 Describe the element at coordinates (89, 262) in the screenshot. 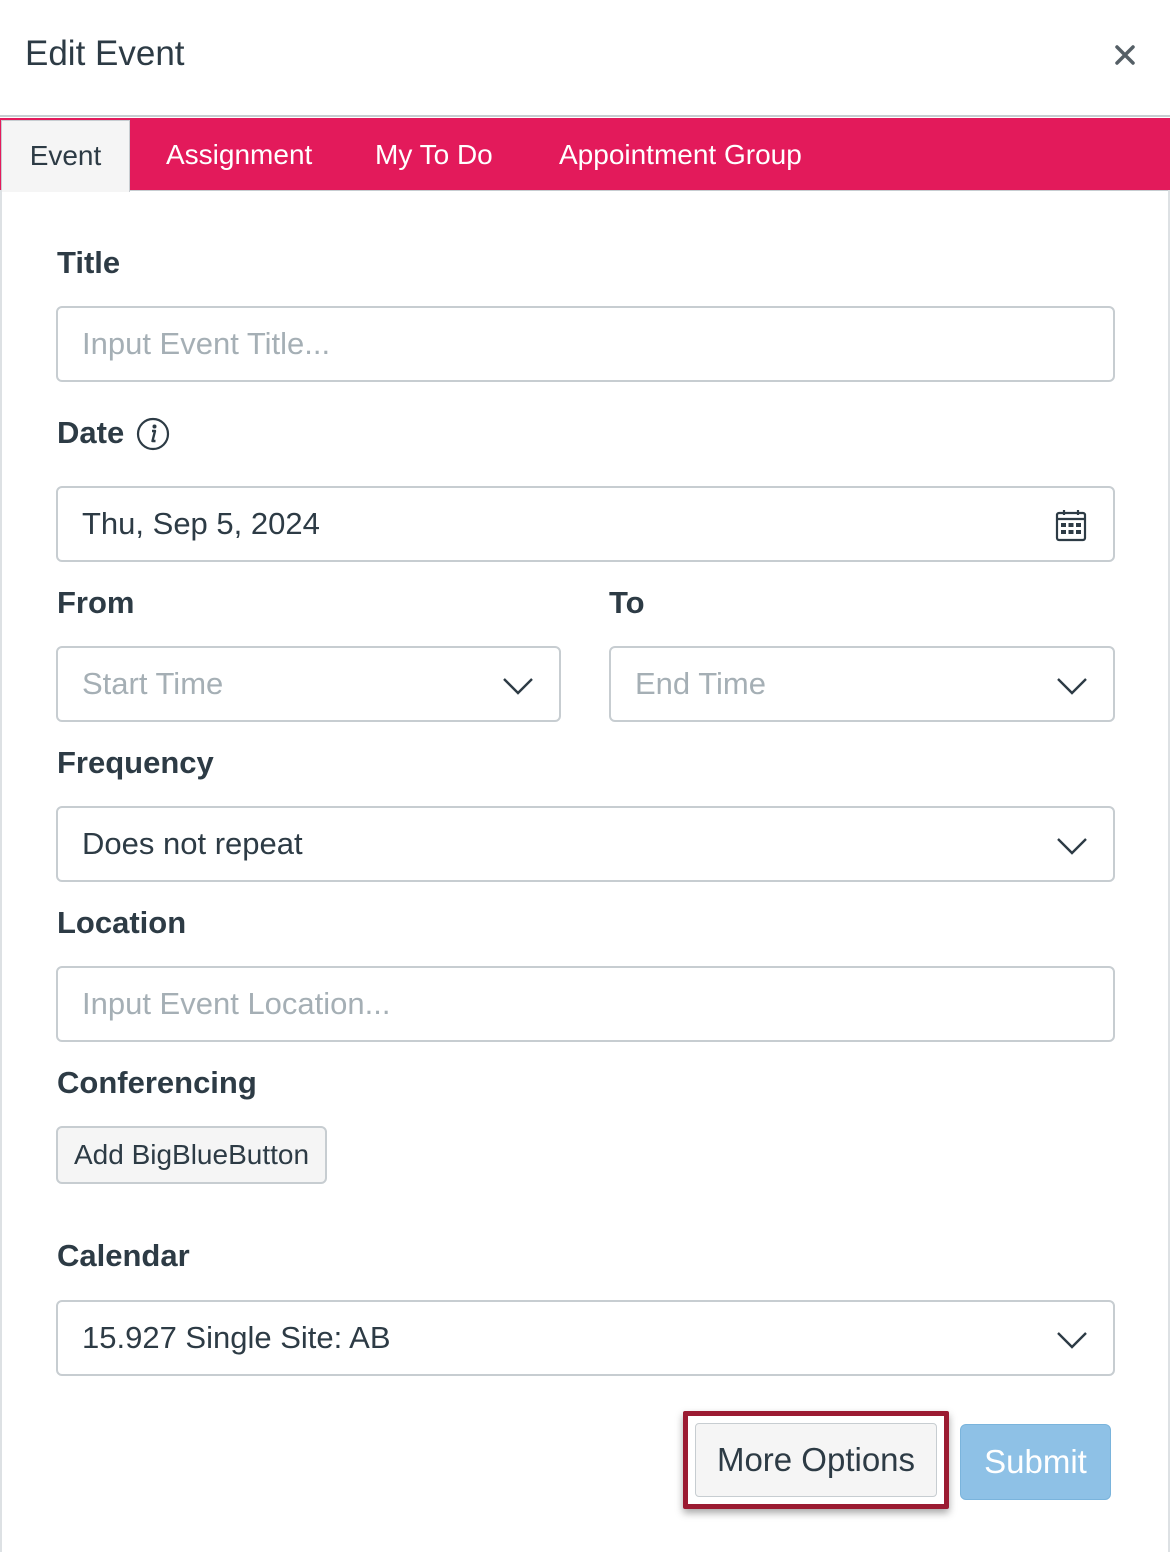

I see `title-label: Title` at that location.